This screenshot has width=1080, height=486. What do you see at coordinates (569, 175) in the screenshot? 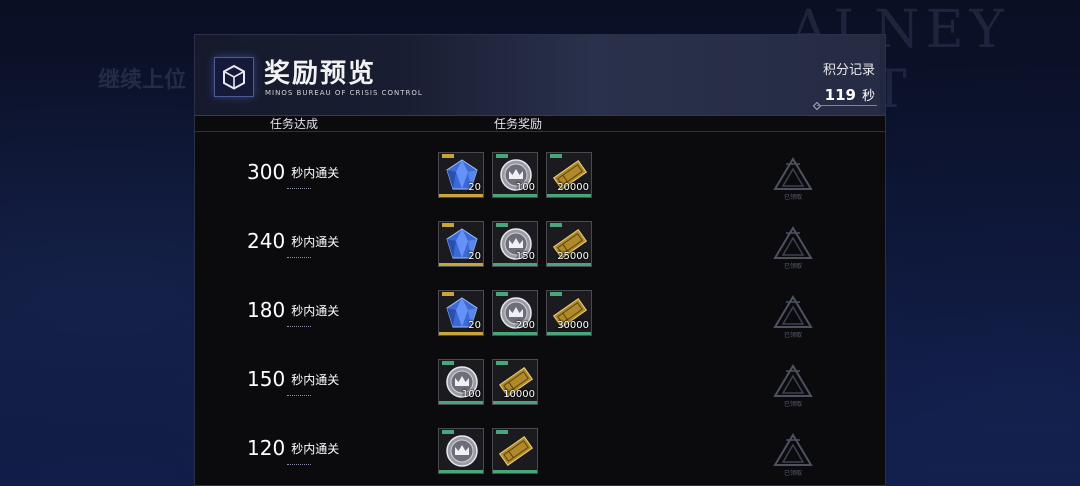
I see `ticket-reward-item: 20000` at bounding box center [569, 175].